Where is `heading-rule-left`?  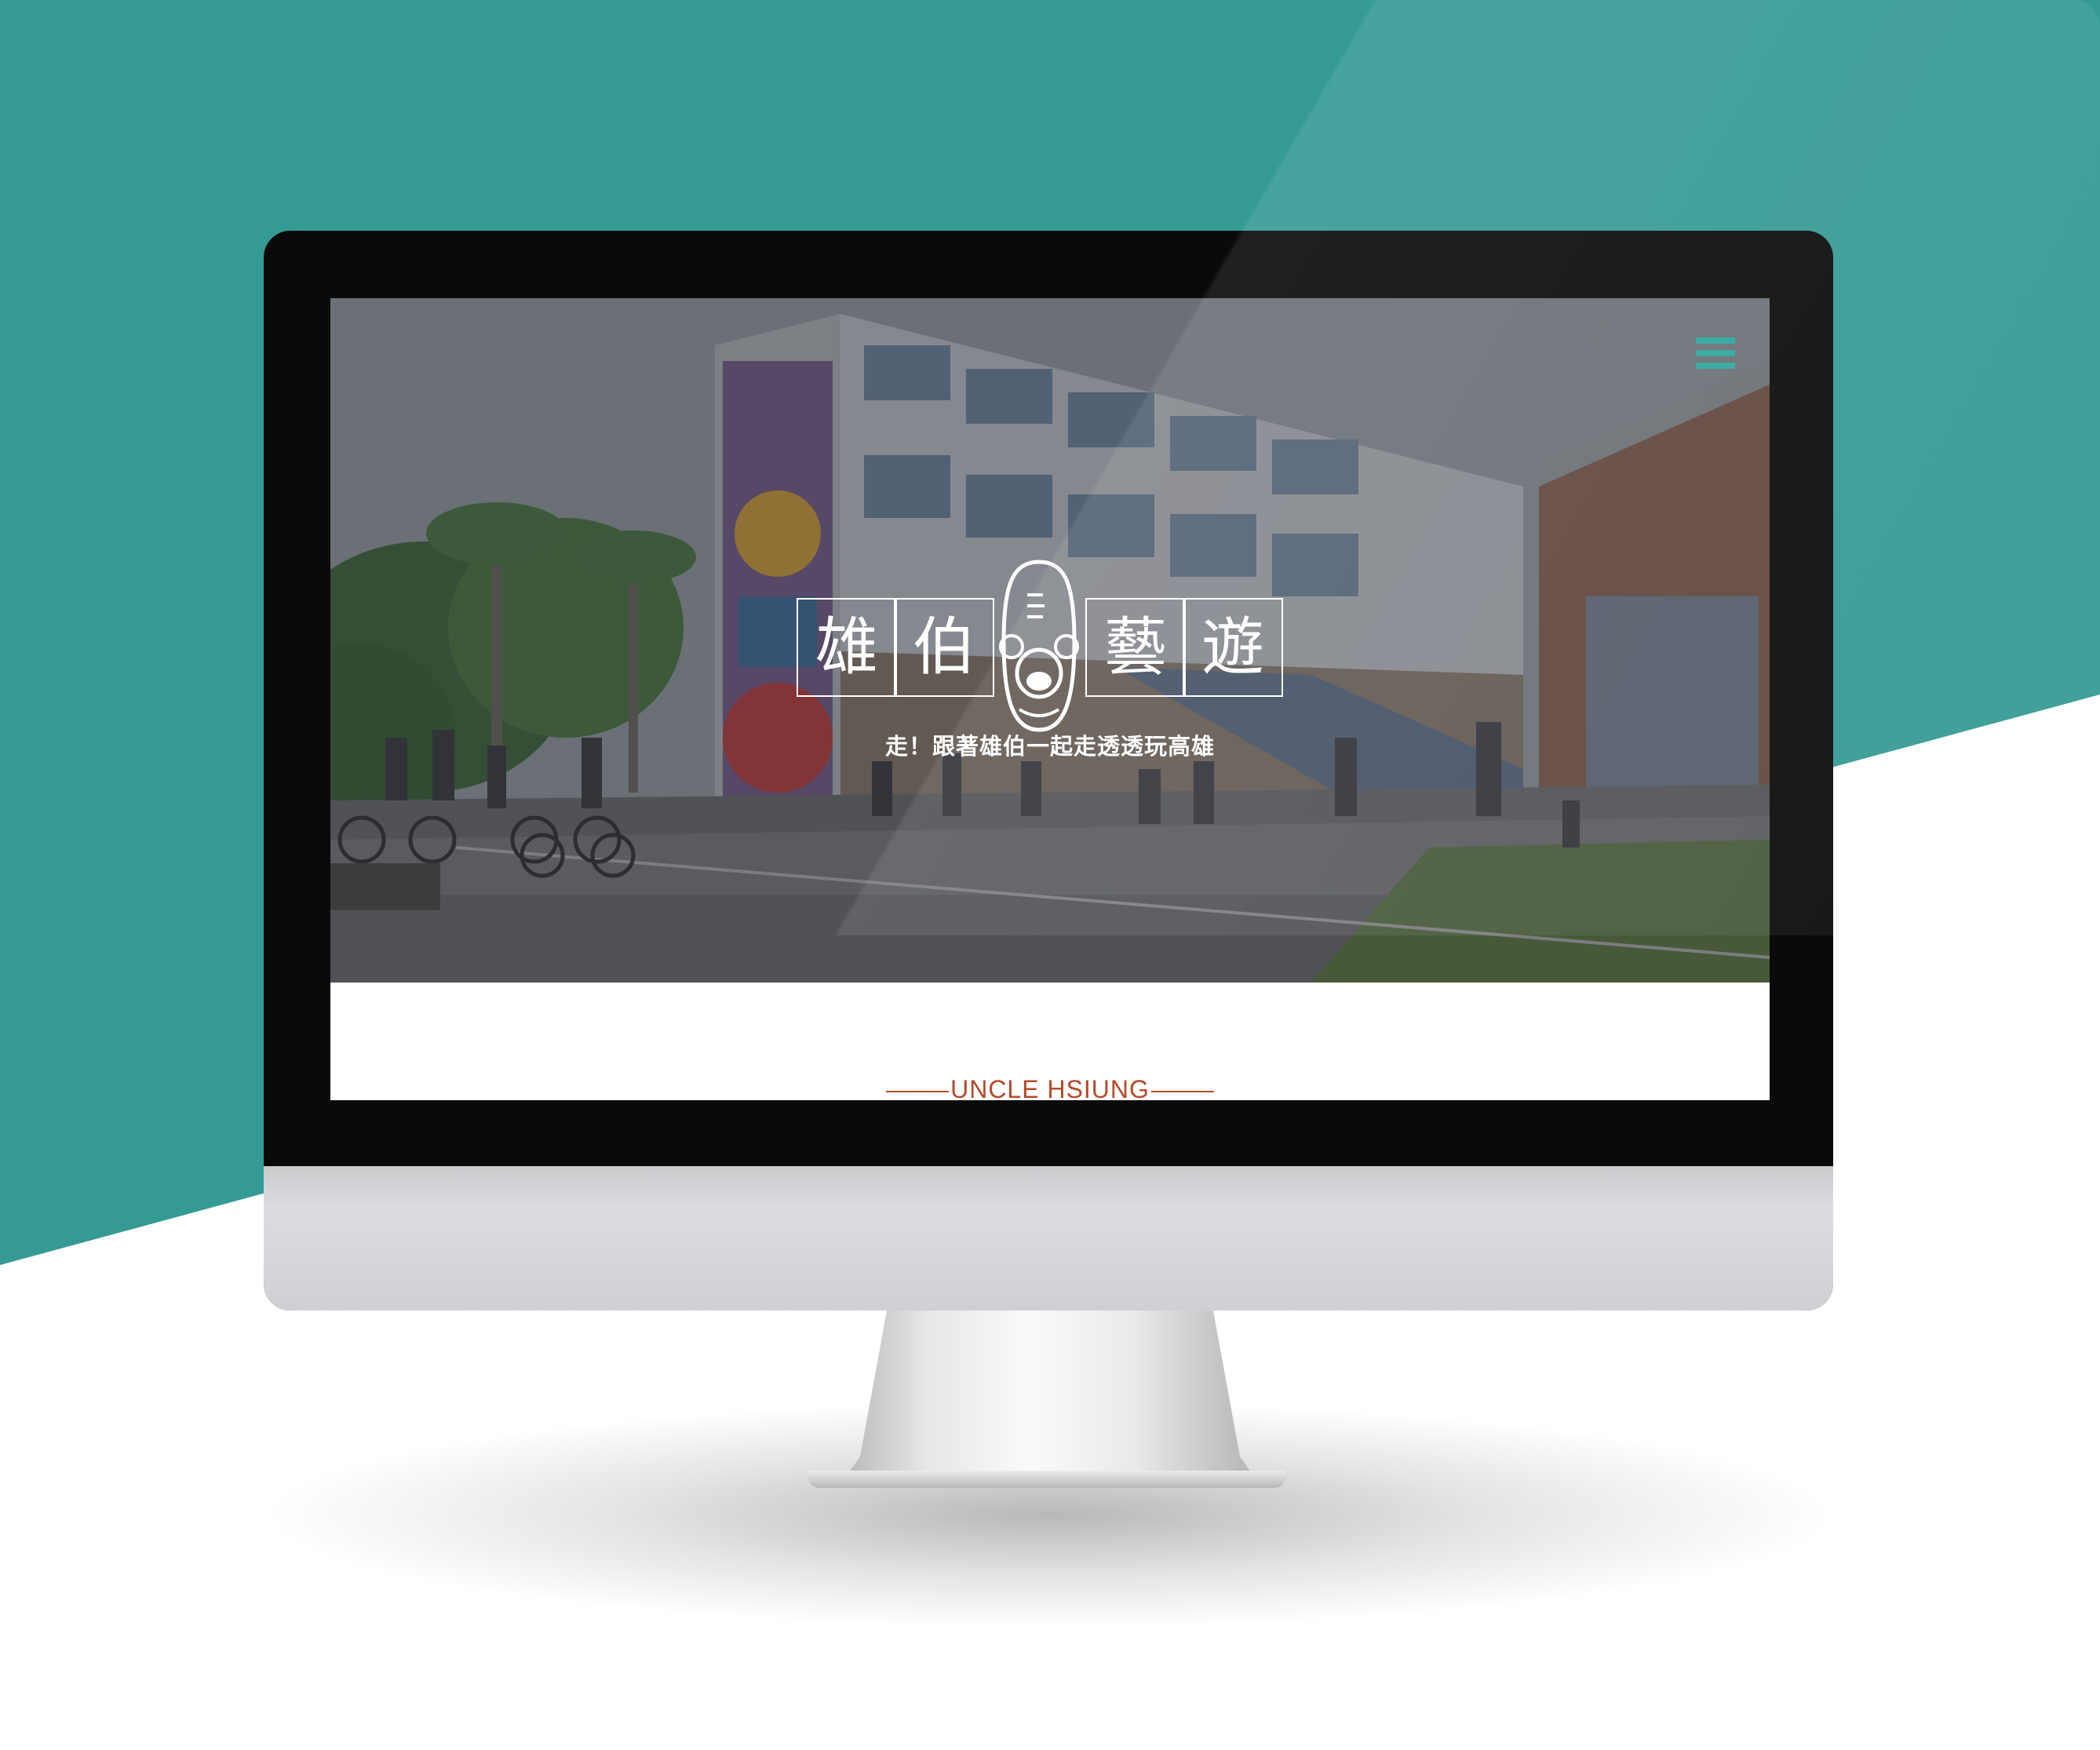 heading-rule-left is located at coordinates (918, 1091).